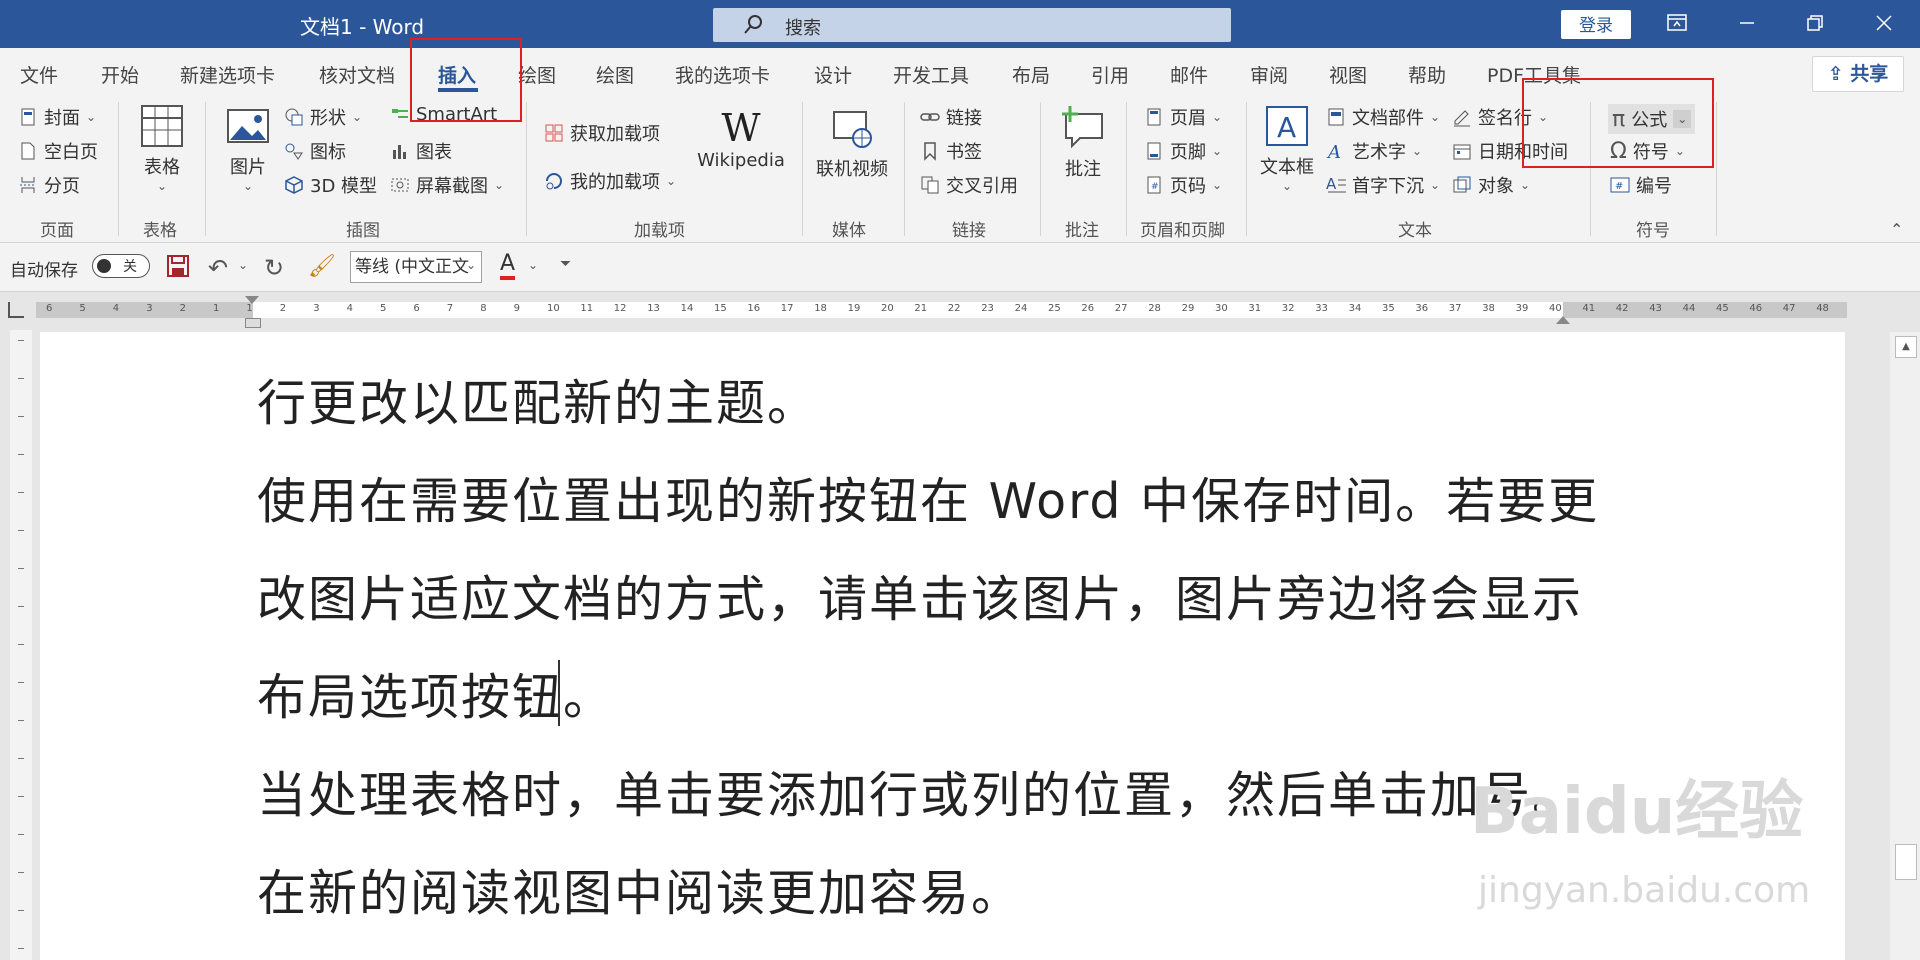  I want to click on bookmark-button: 书签, so click(951, 151).